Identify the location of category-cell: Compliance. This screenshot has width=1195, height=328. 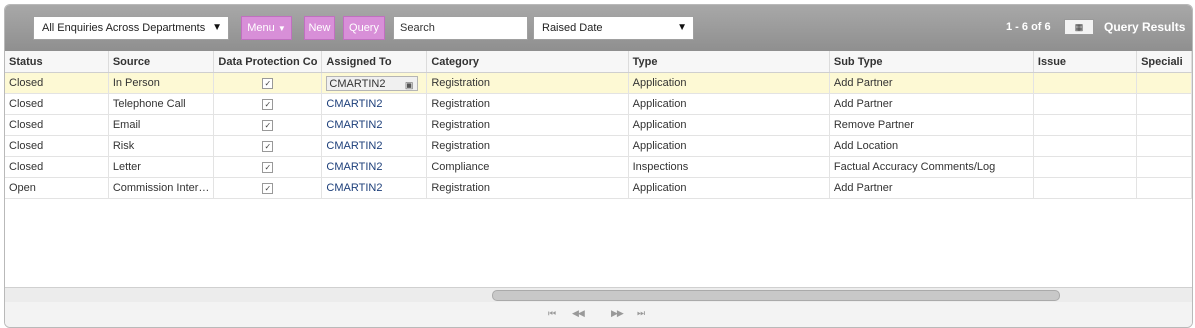
(527, 167).